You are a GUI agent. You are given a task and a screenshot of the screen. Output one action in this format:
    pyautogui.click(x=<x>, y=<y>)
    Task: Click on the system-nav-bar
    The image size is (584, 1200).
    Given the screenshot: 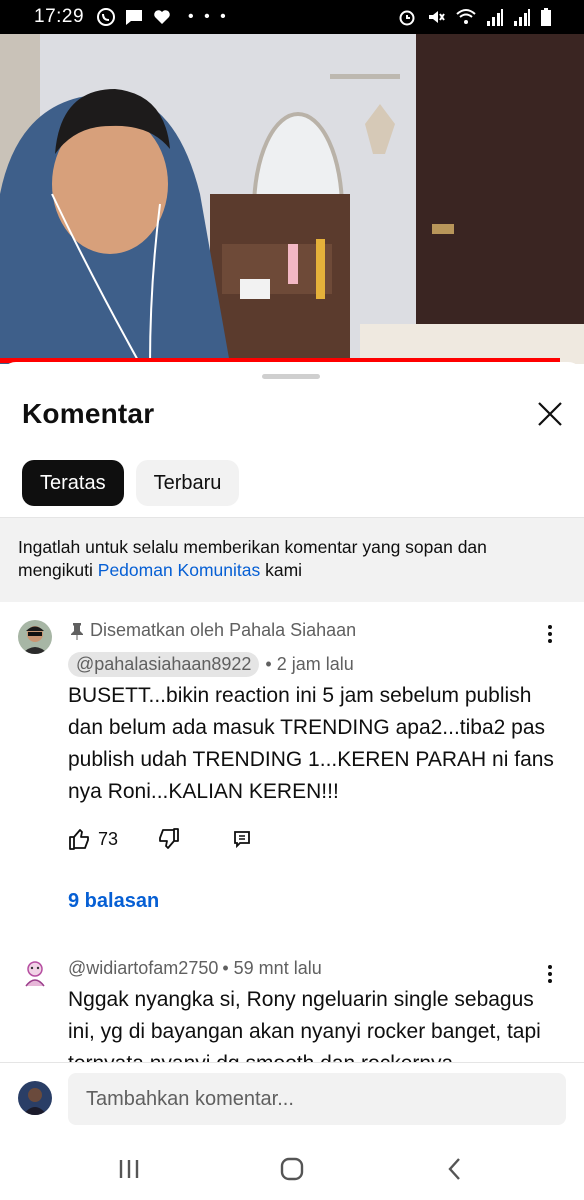 What is the action you would take?
    pyautogui.click(x=292, y=1169)
    